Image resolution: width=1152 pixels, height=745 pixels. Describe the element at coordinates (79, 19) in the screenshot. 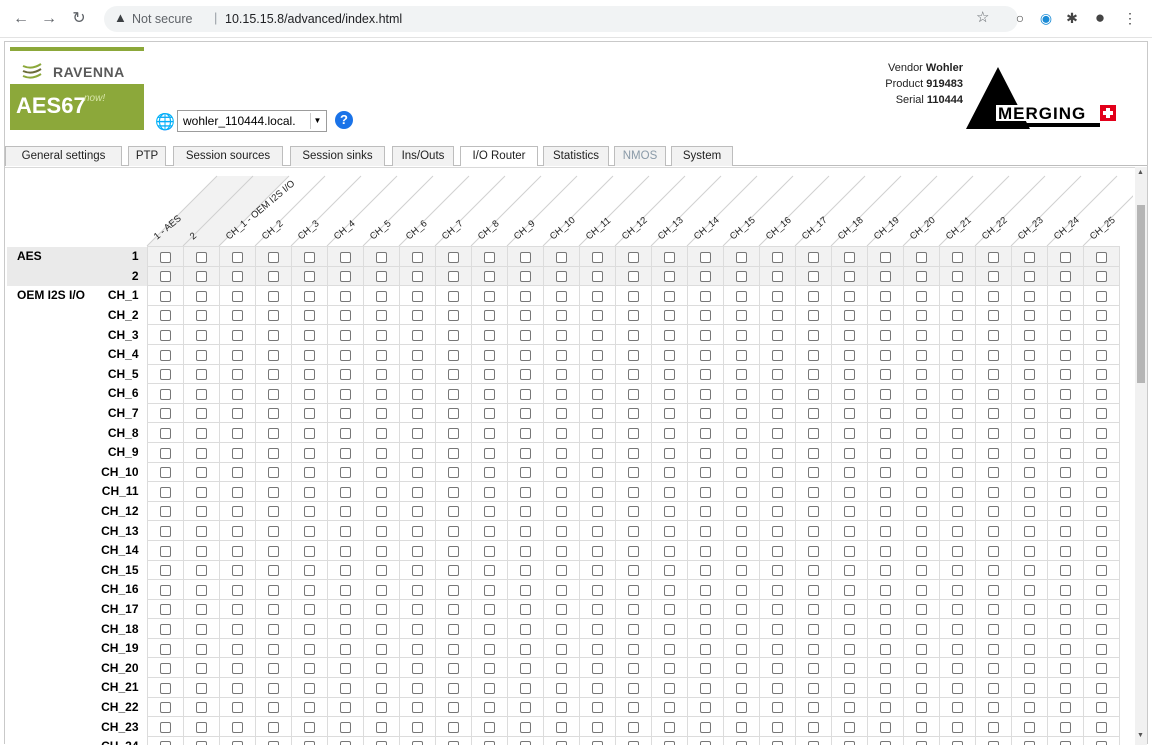

I see `reload-icon: ↻` at that location.